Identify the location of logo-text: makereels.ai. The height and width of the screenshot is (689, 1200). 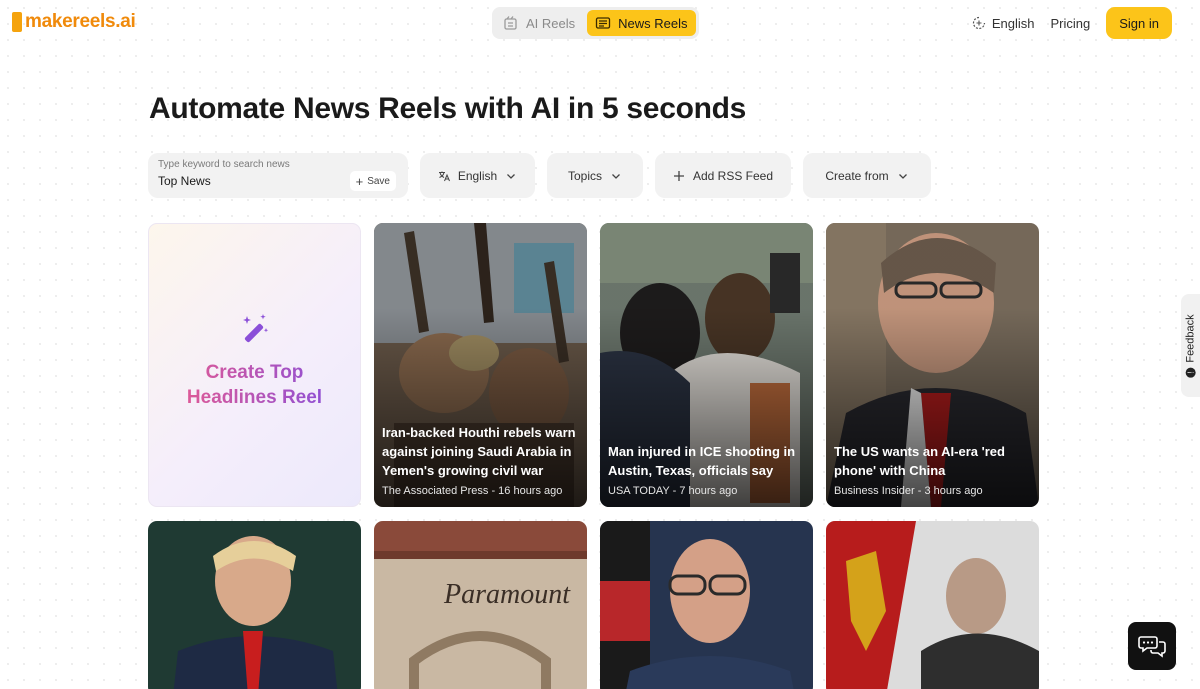
(80, 21).